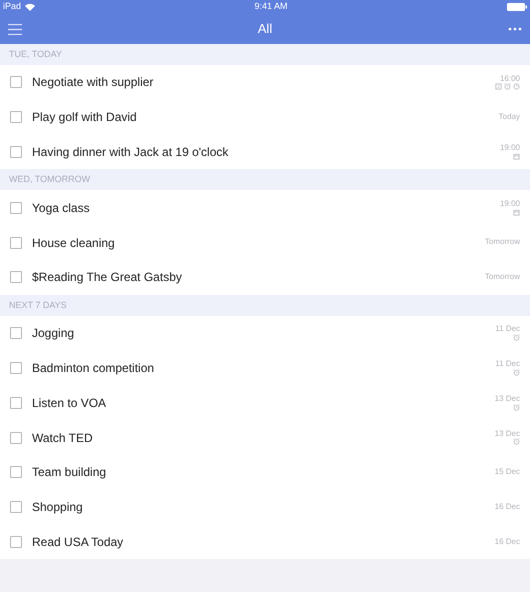  What do you see at coordinates (131, 152) in the screenshot?
I see `task-title: Having dinner with Jack at 19 o'clock` at bounding box center [131, 152].